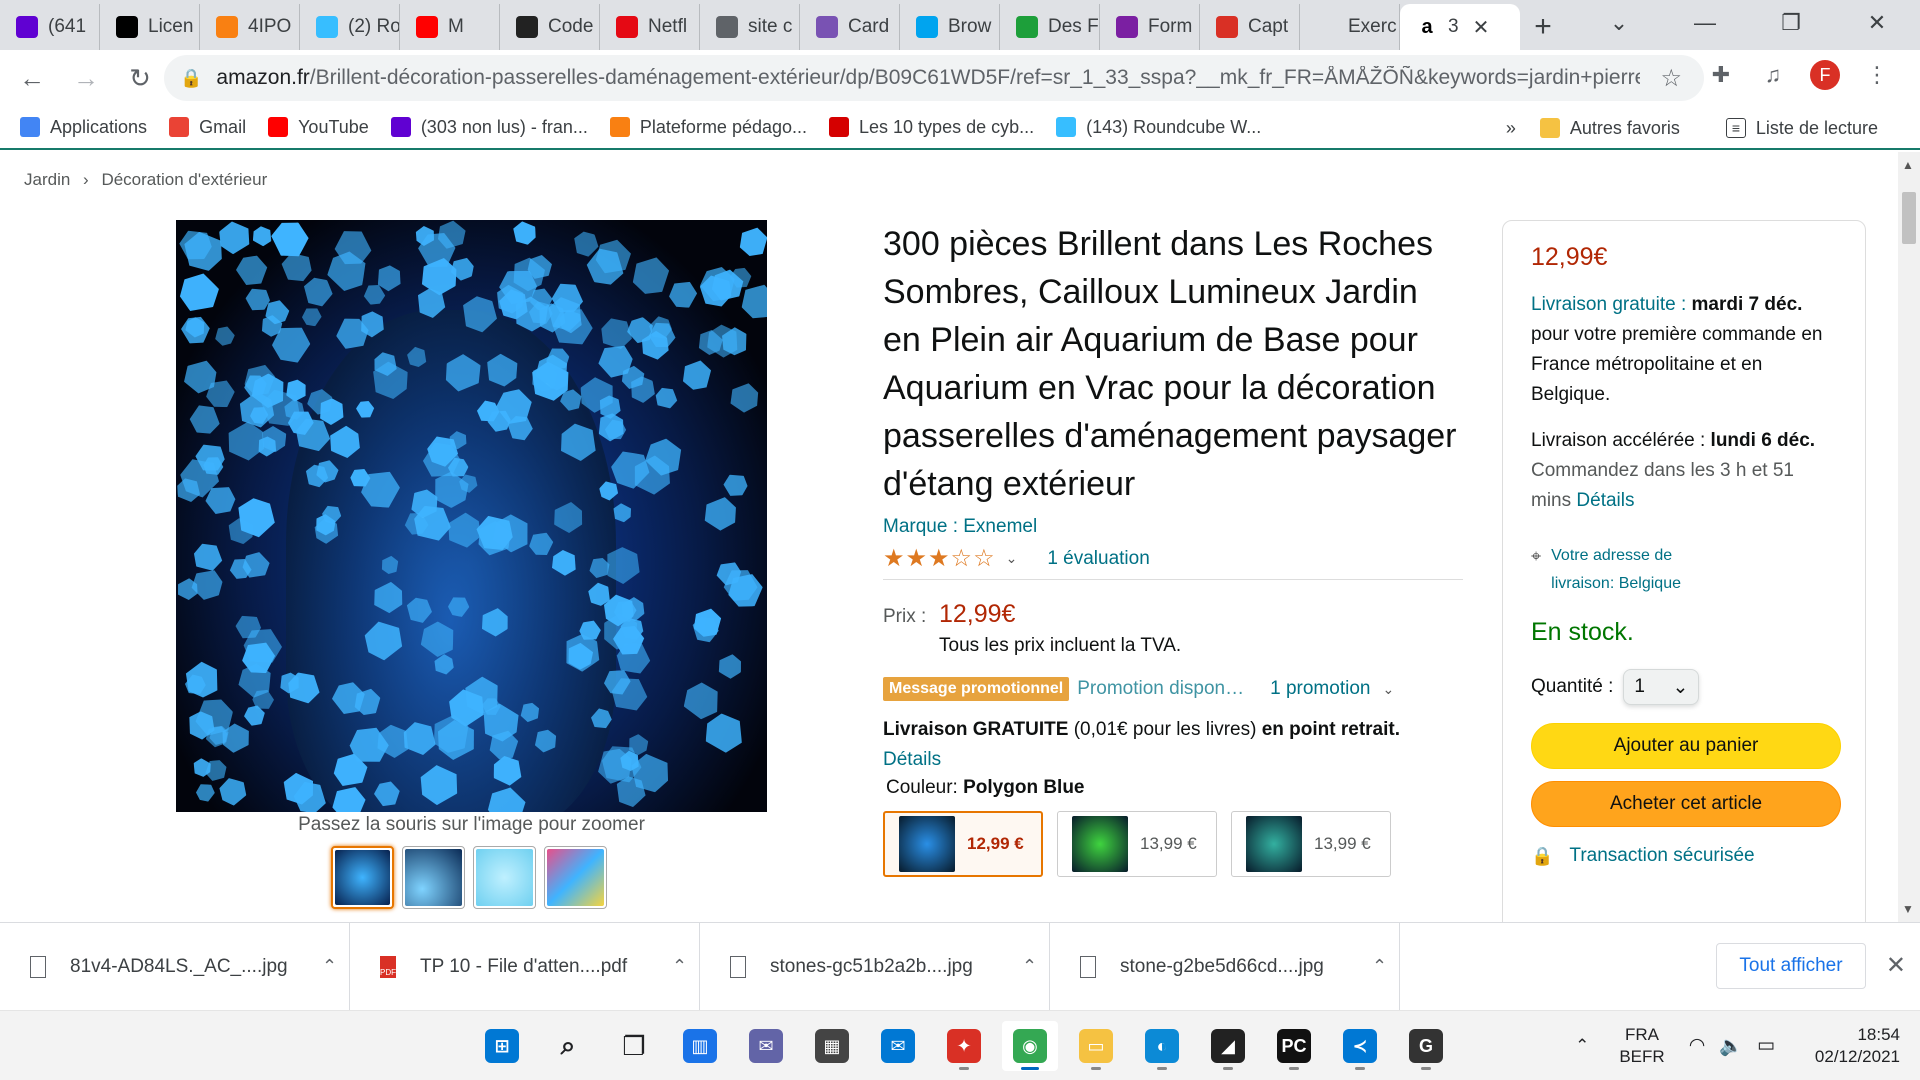  Describe the element at coordinates (1684, 570) in the screenshot. I see `delivery-address: ⌖ Votre adresse de livraison: Belgique` at that location.